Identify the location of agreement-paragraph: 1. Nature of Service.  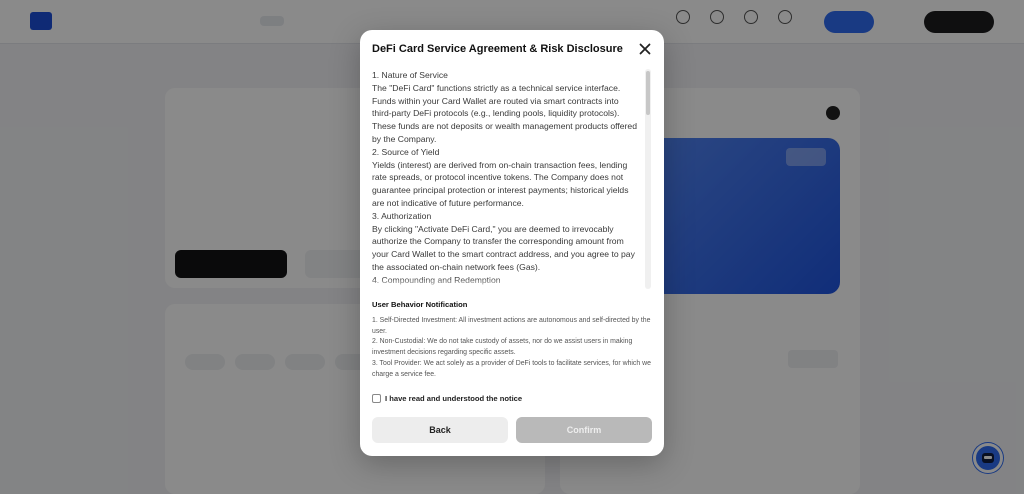
(410, 75).